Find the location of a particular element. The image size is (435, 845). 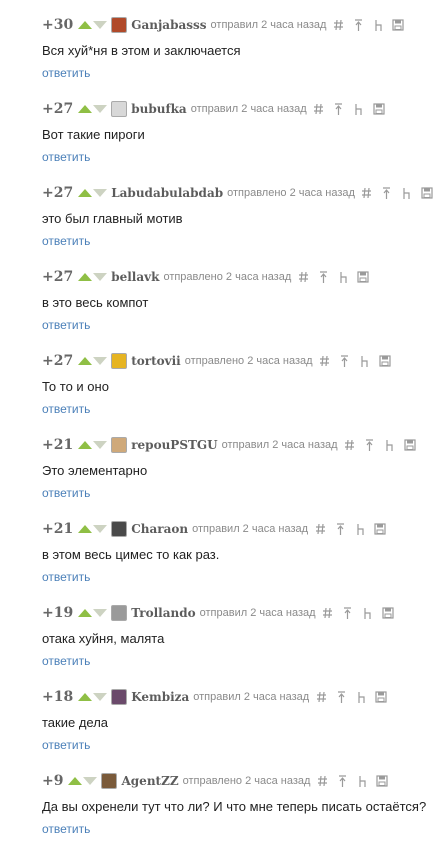

comment-text: То то и оно is located at coordinates (75, 386).